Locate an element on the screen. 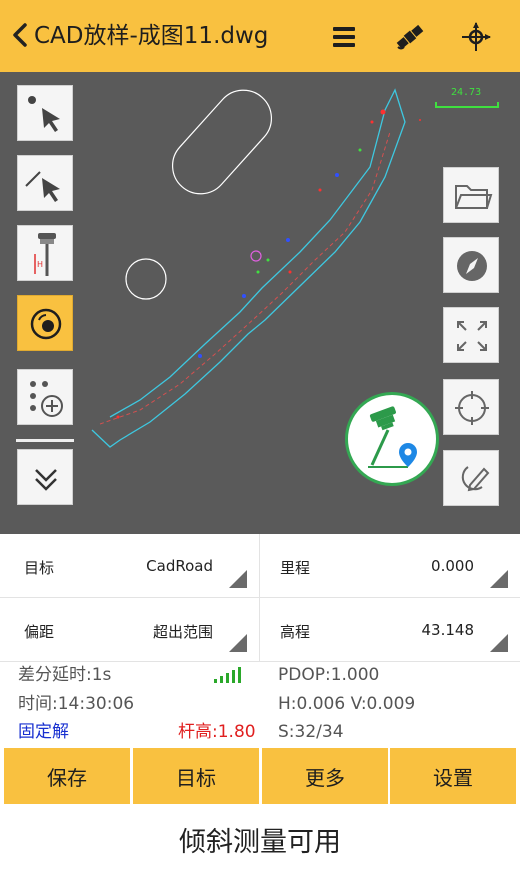  draw-tool is located at coordinates (471, 478).